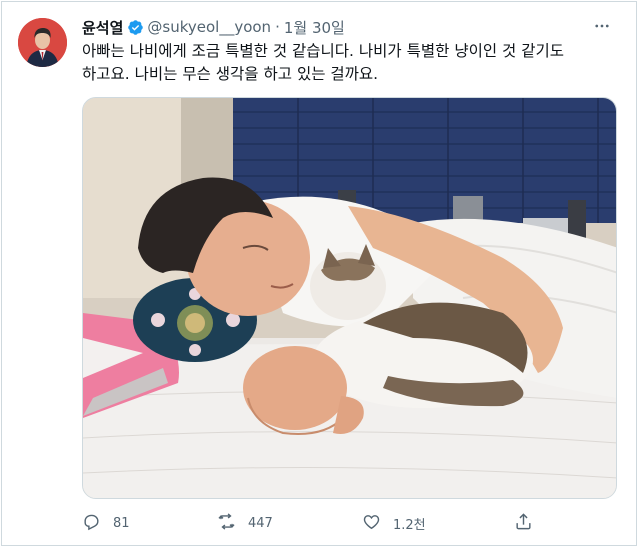 The width and height of the screenshot is (640, 549). What do you see at coordinates (602, 26) in the screenshot?
I see `more-options-icon` at bounding box center [602, 26].